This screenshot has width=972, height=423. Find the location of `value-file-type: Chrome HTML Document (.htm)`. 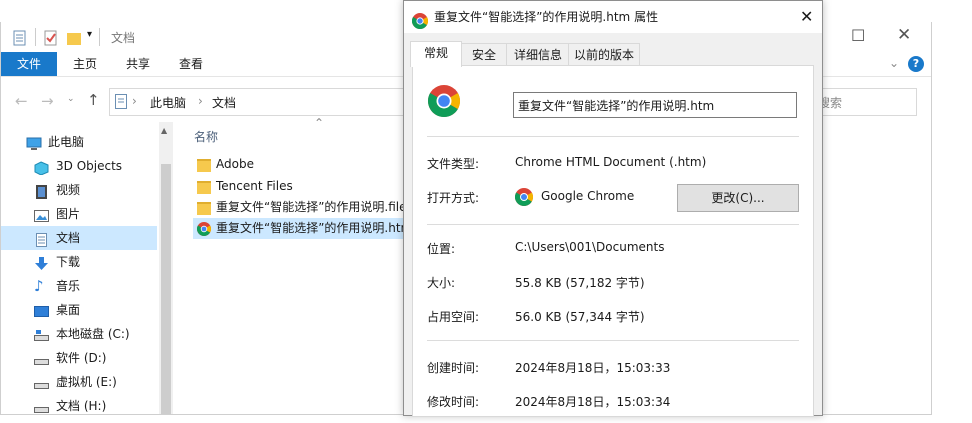

value-file-type: Chrome HTML Document (.htm) is located at coordinates (611, 162).